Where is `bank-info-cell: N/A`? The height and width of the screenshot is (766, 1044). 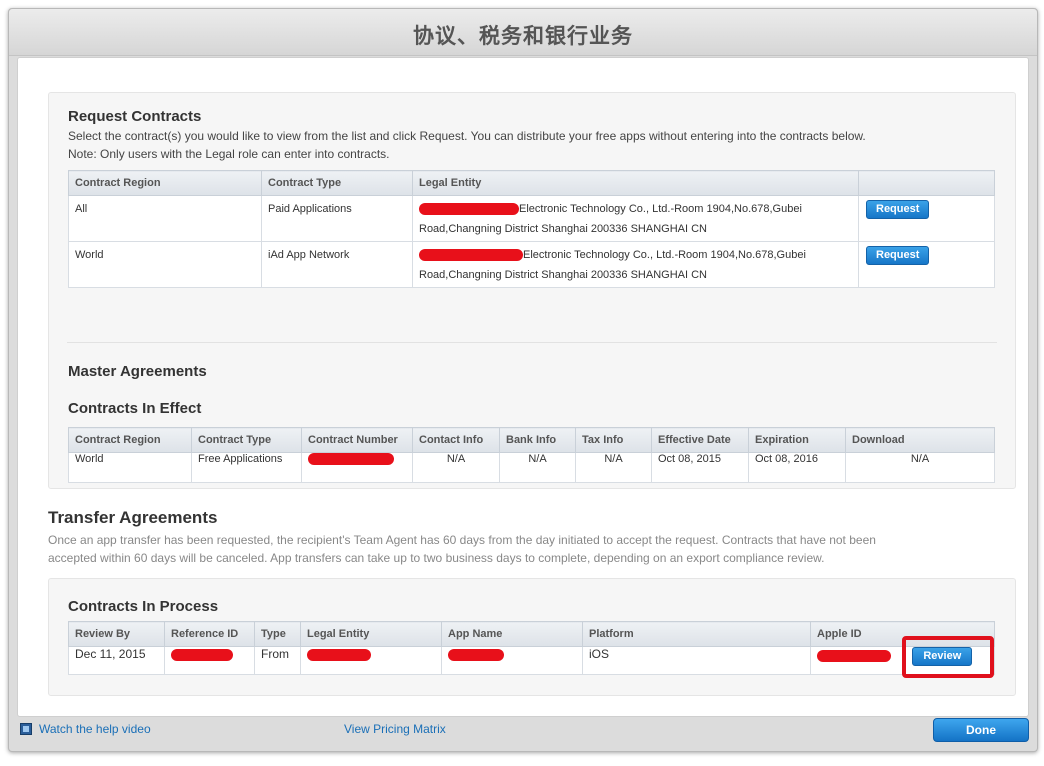
bank-info-cell: N/A is located at coordinates (537, 467).